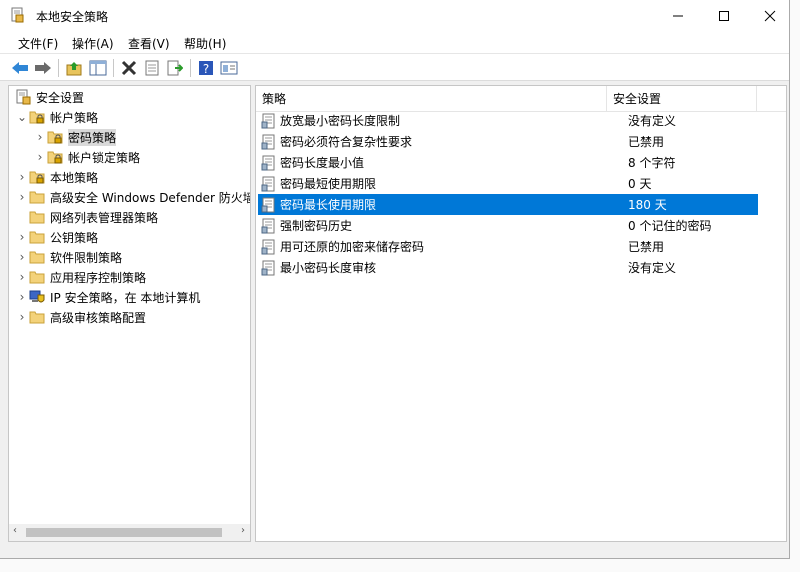  I want to click on background-window-edge, so click(795, 286).